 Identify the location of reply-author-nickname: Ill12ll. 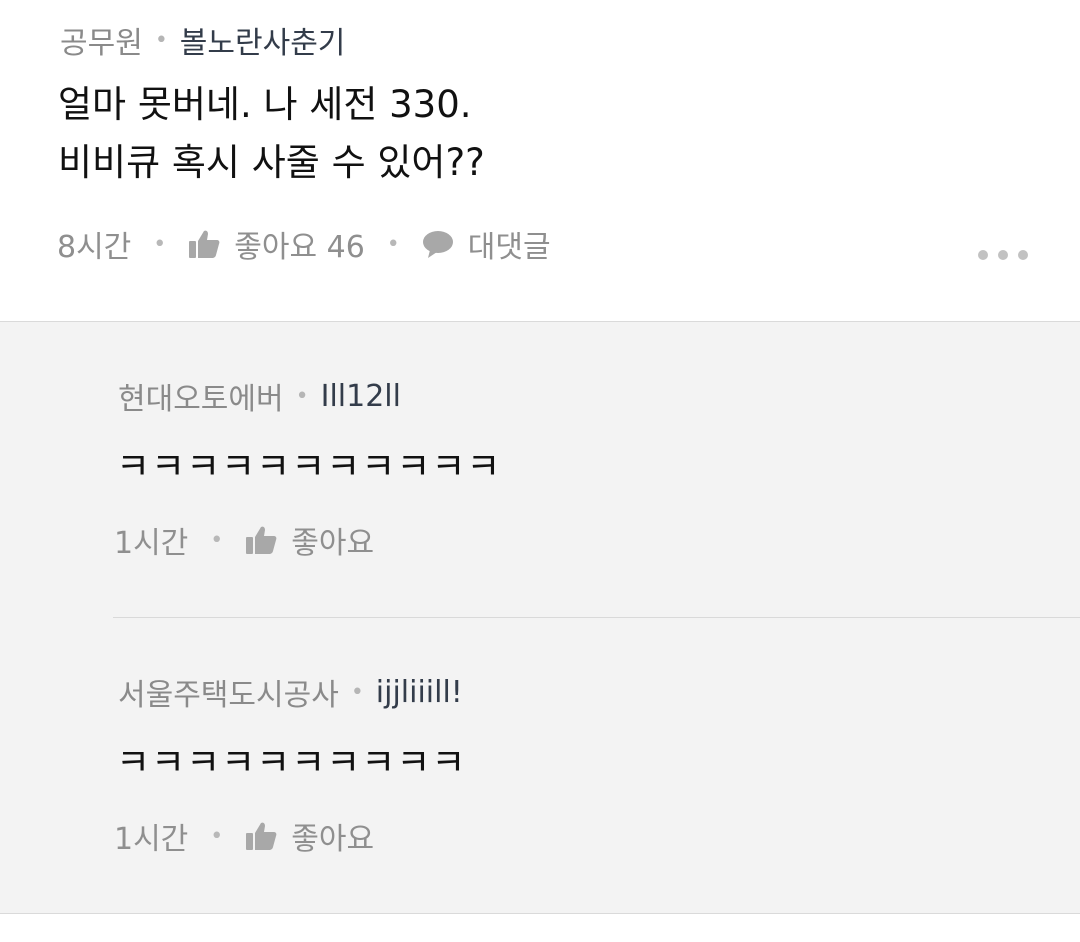
(361, 396).